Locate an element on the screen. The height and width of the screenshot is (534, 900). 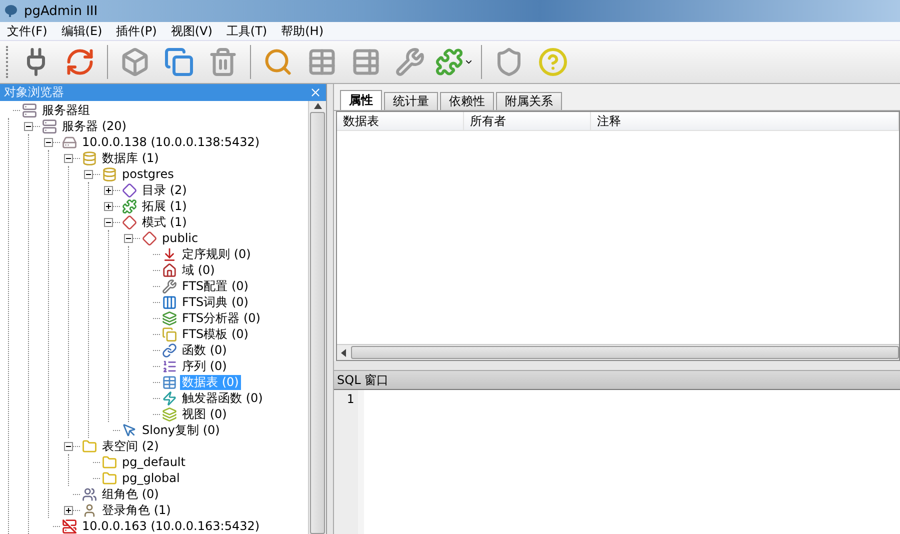
pane-title: 对象浏览器 is located at coordinates (34, 92).